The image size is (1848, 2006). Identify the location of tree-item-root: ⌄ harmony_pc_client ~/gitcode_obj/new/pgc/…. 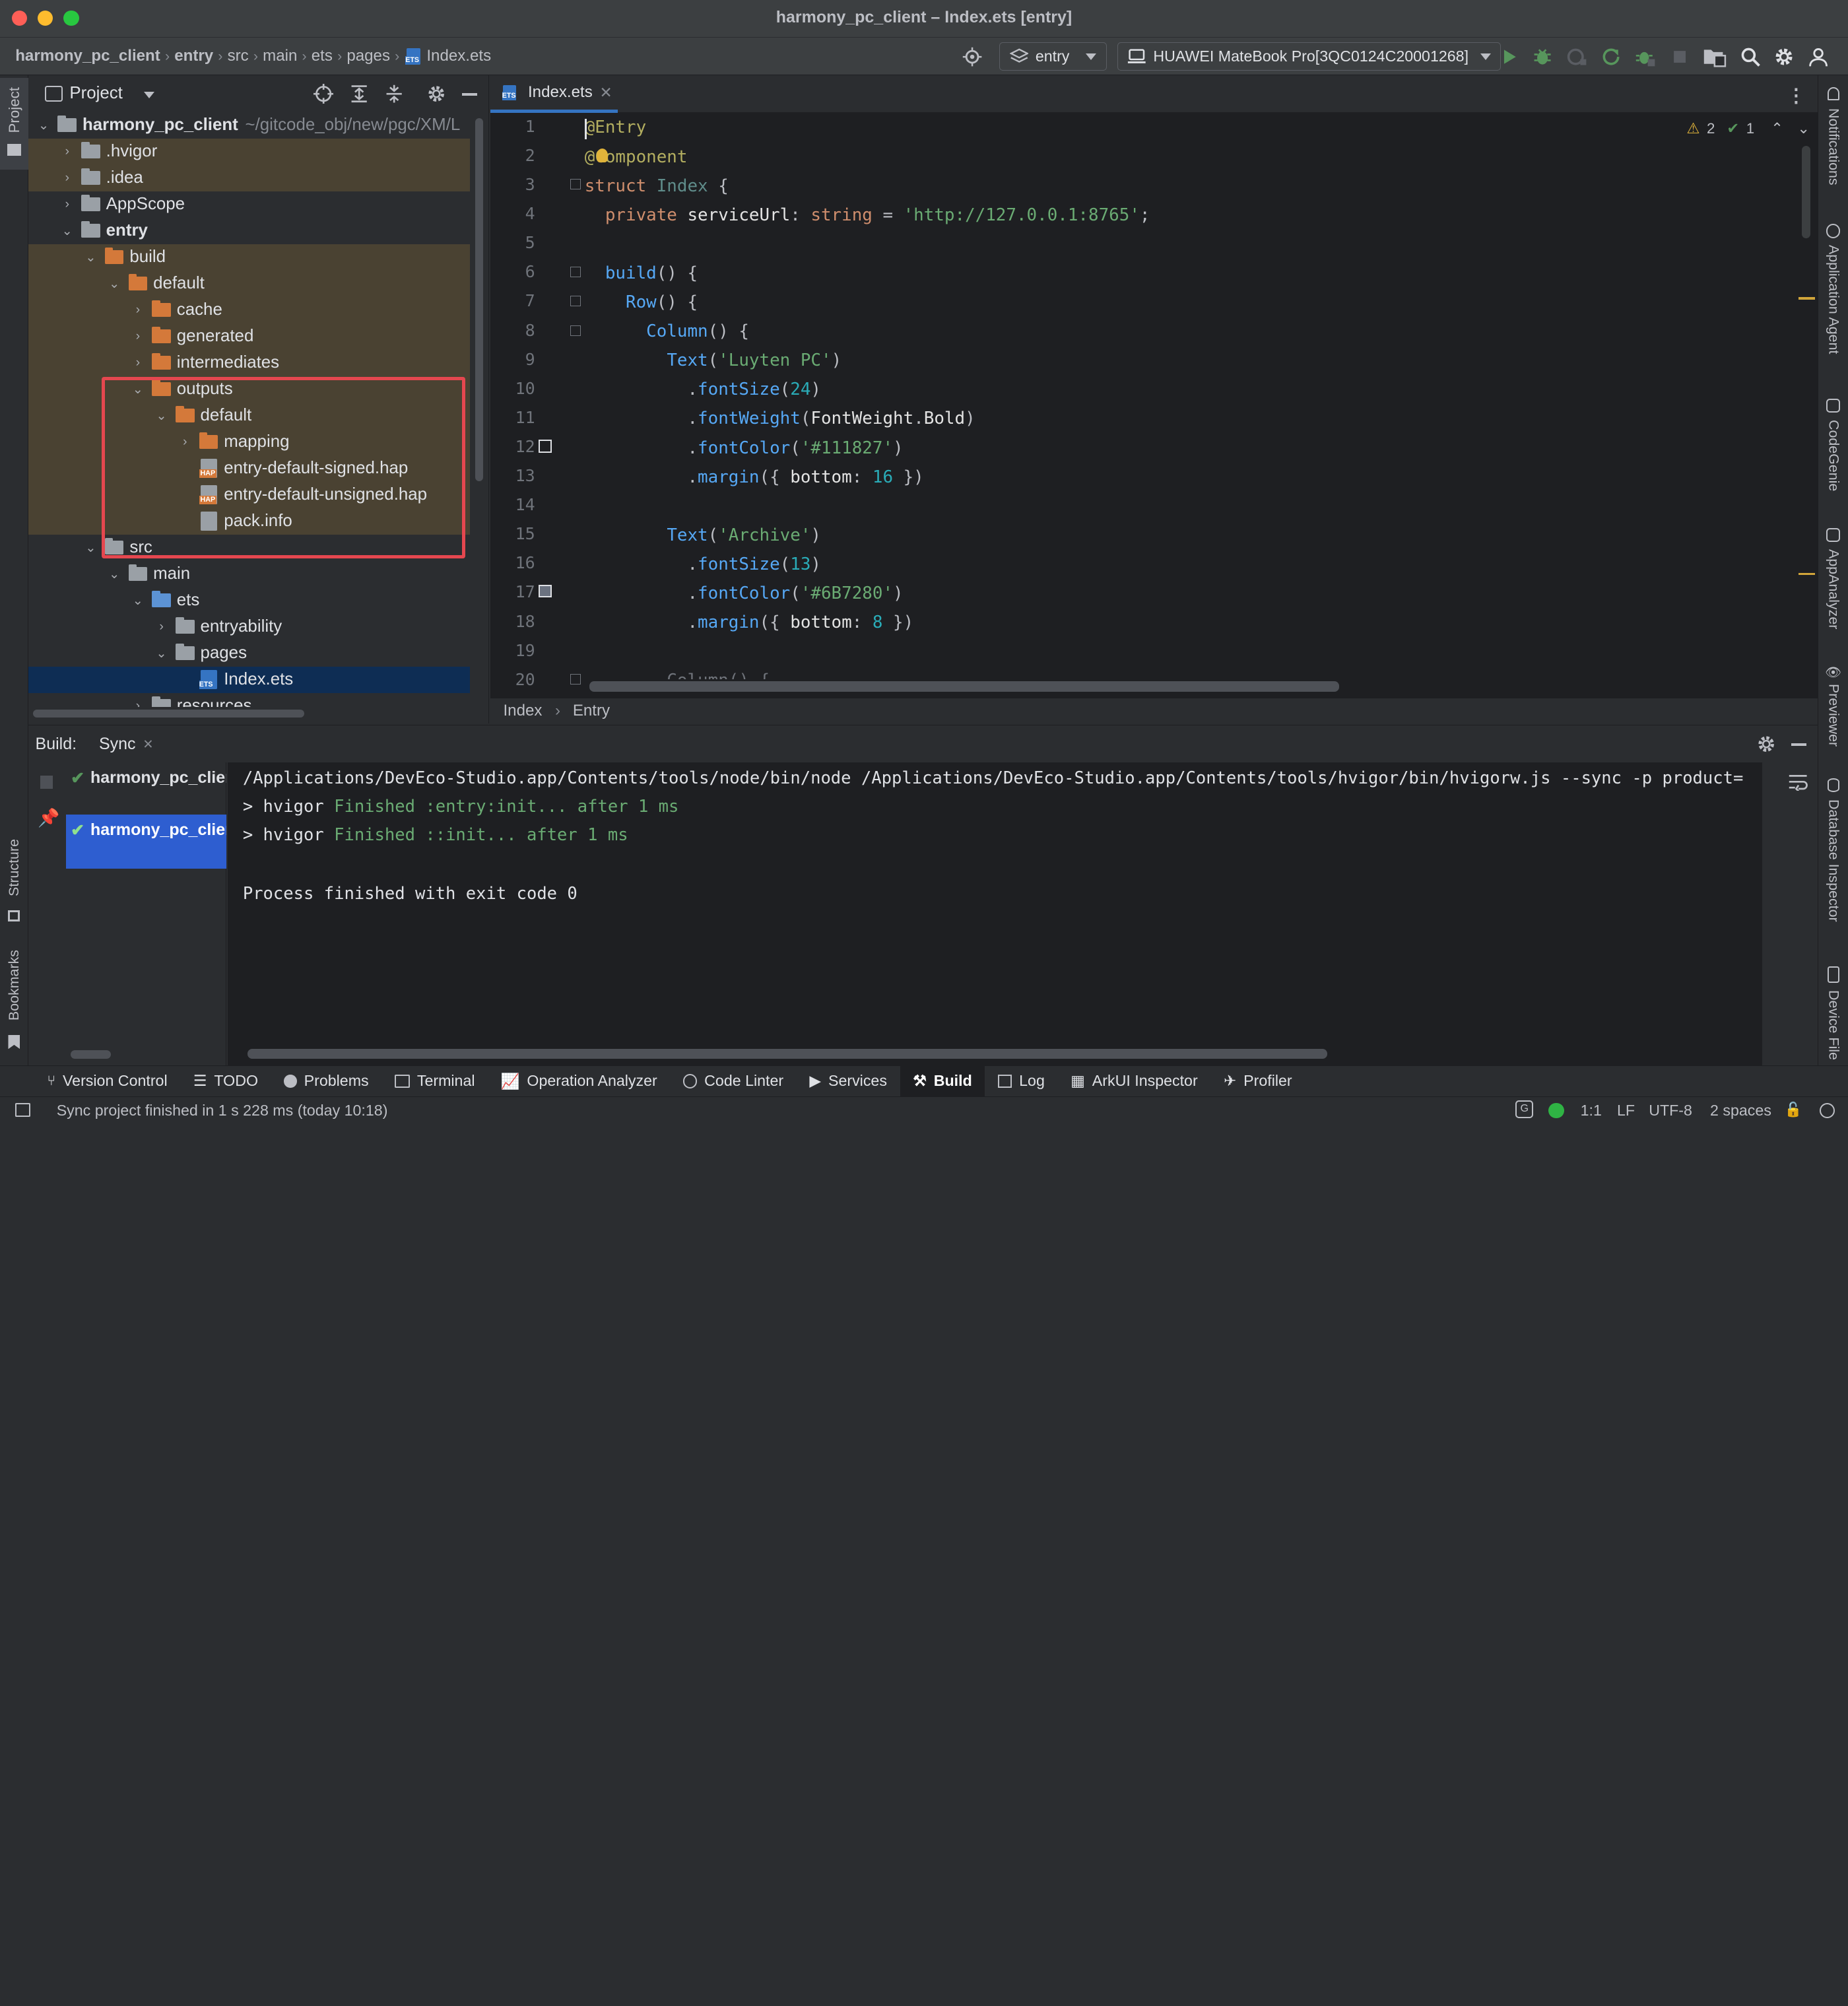
(249, 125).